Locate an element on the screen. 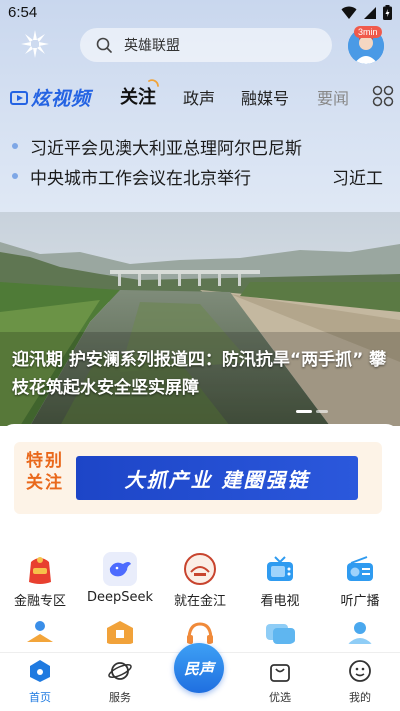 This screenshot has width=400, height=711. status-icons is located at coordinates (366, 12).